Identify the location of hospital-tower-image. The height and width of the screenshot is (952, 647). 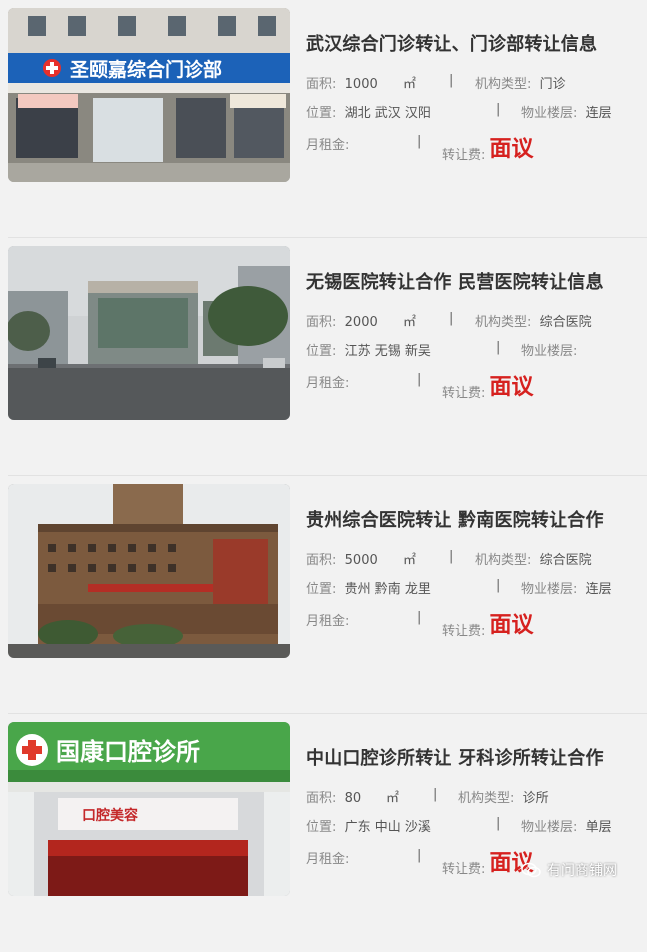
(149, 571).